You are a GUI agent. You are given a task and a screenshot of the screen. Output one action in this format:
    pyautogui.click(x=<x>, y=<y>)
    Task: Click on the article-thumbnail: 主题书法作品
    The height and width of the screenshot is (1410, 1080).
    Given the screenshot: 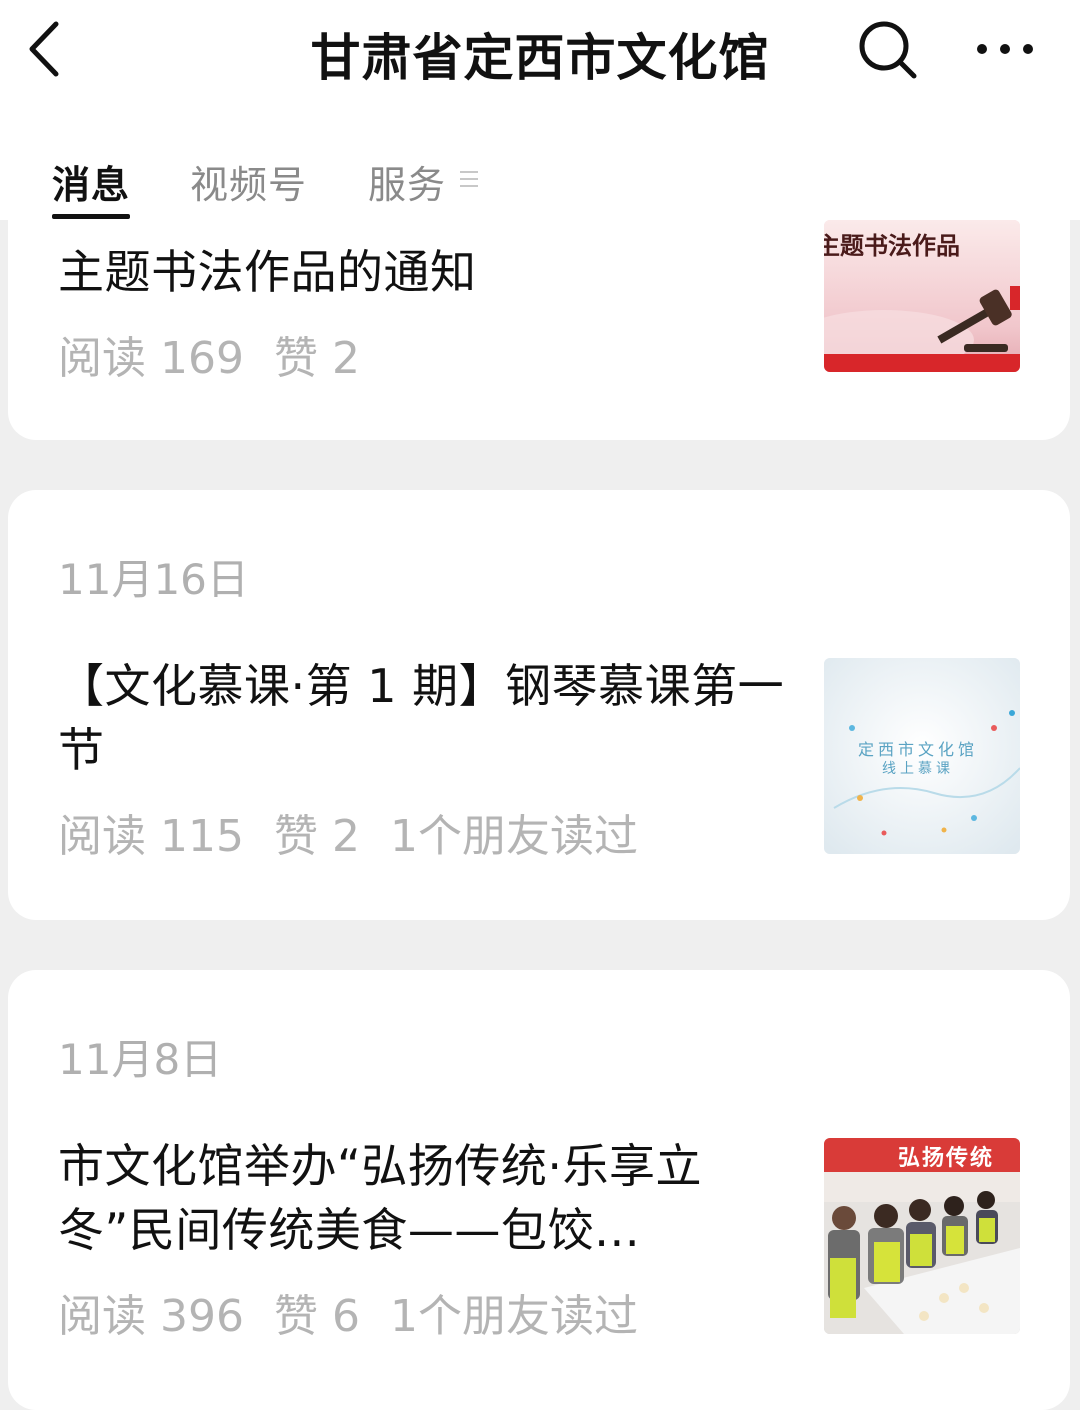 What is the action you would take?
    pyautogui.click(x=922, y=296)
    